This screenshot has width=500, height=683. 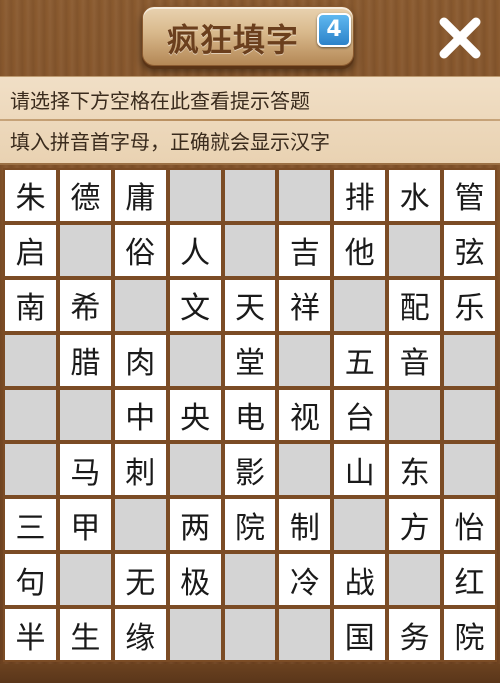 I want to click on hint-instruction-fill: 填入拼音首字母，正确就会显示汉字, so click(x=170, y=142).